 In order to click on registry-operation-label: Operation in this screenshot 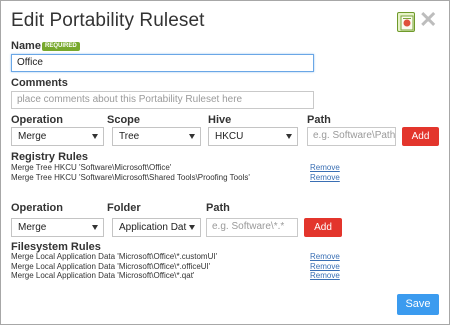, I will do `click(37, 120)`.